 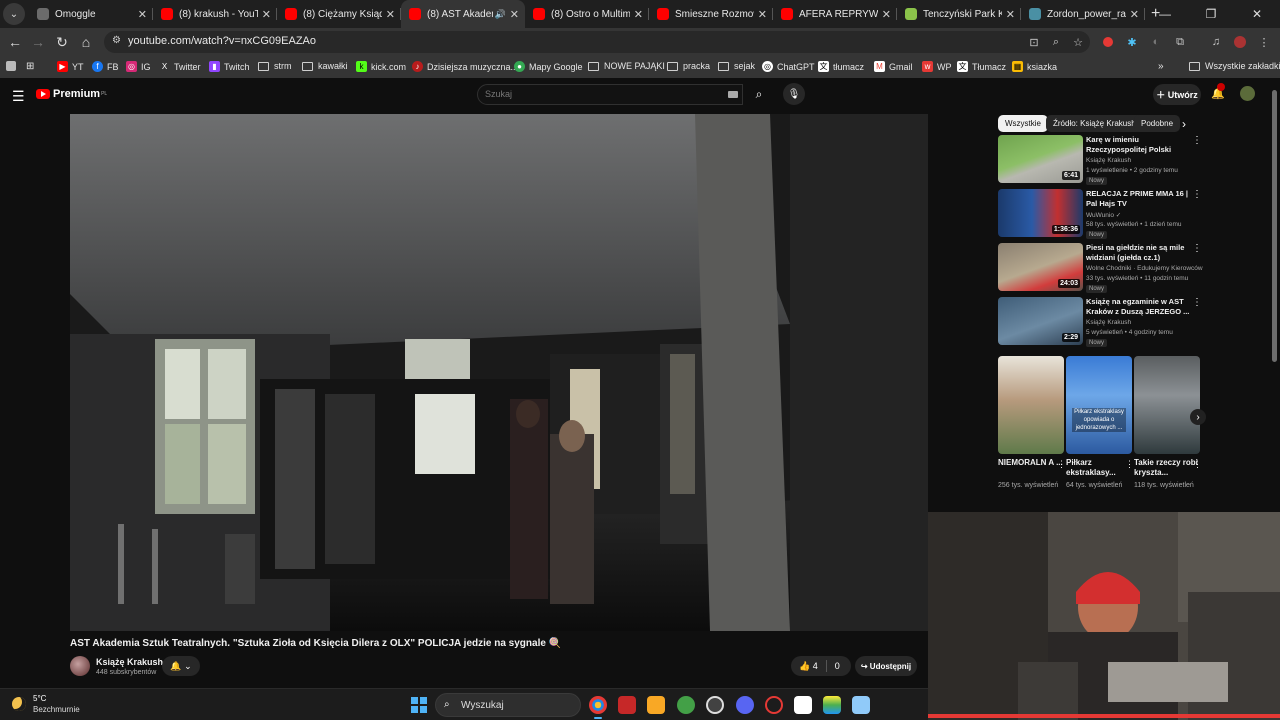 I want to click on taskbar-search: ⌕ Wyszukaj, so click(x=508, y=705).